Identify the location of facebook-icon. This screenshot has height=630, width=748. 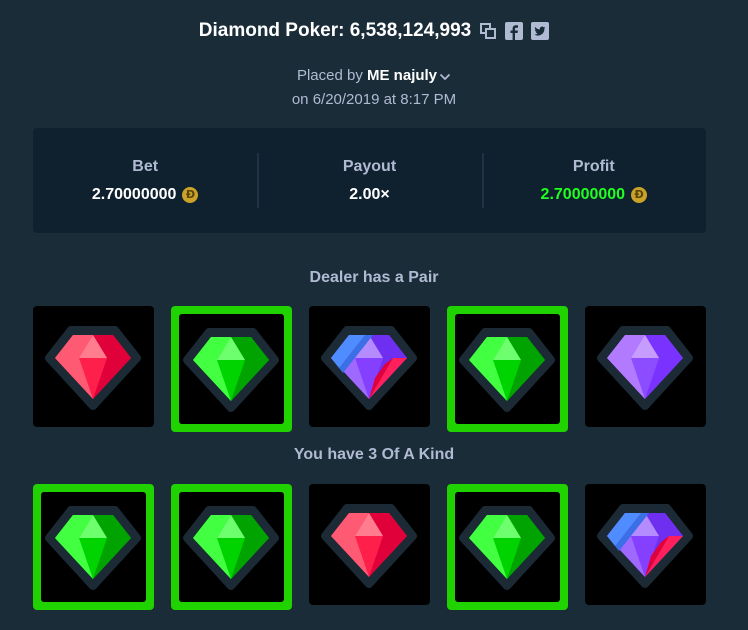
(514, 31).